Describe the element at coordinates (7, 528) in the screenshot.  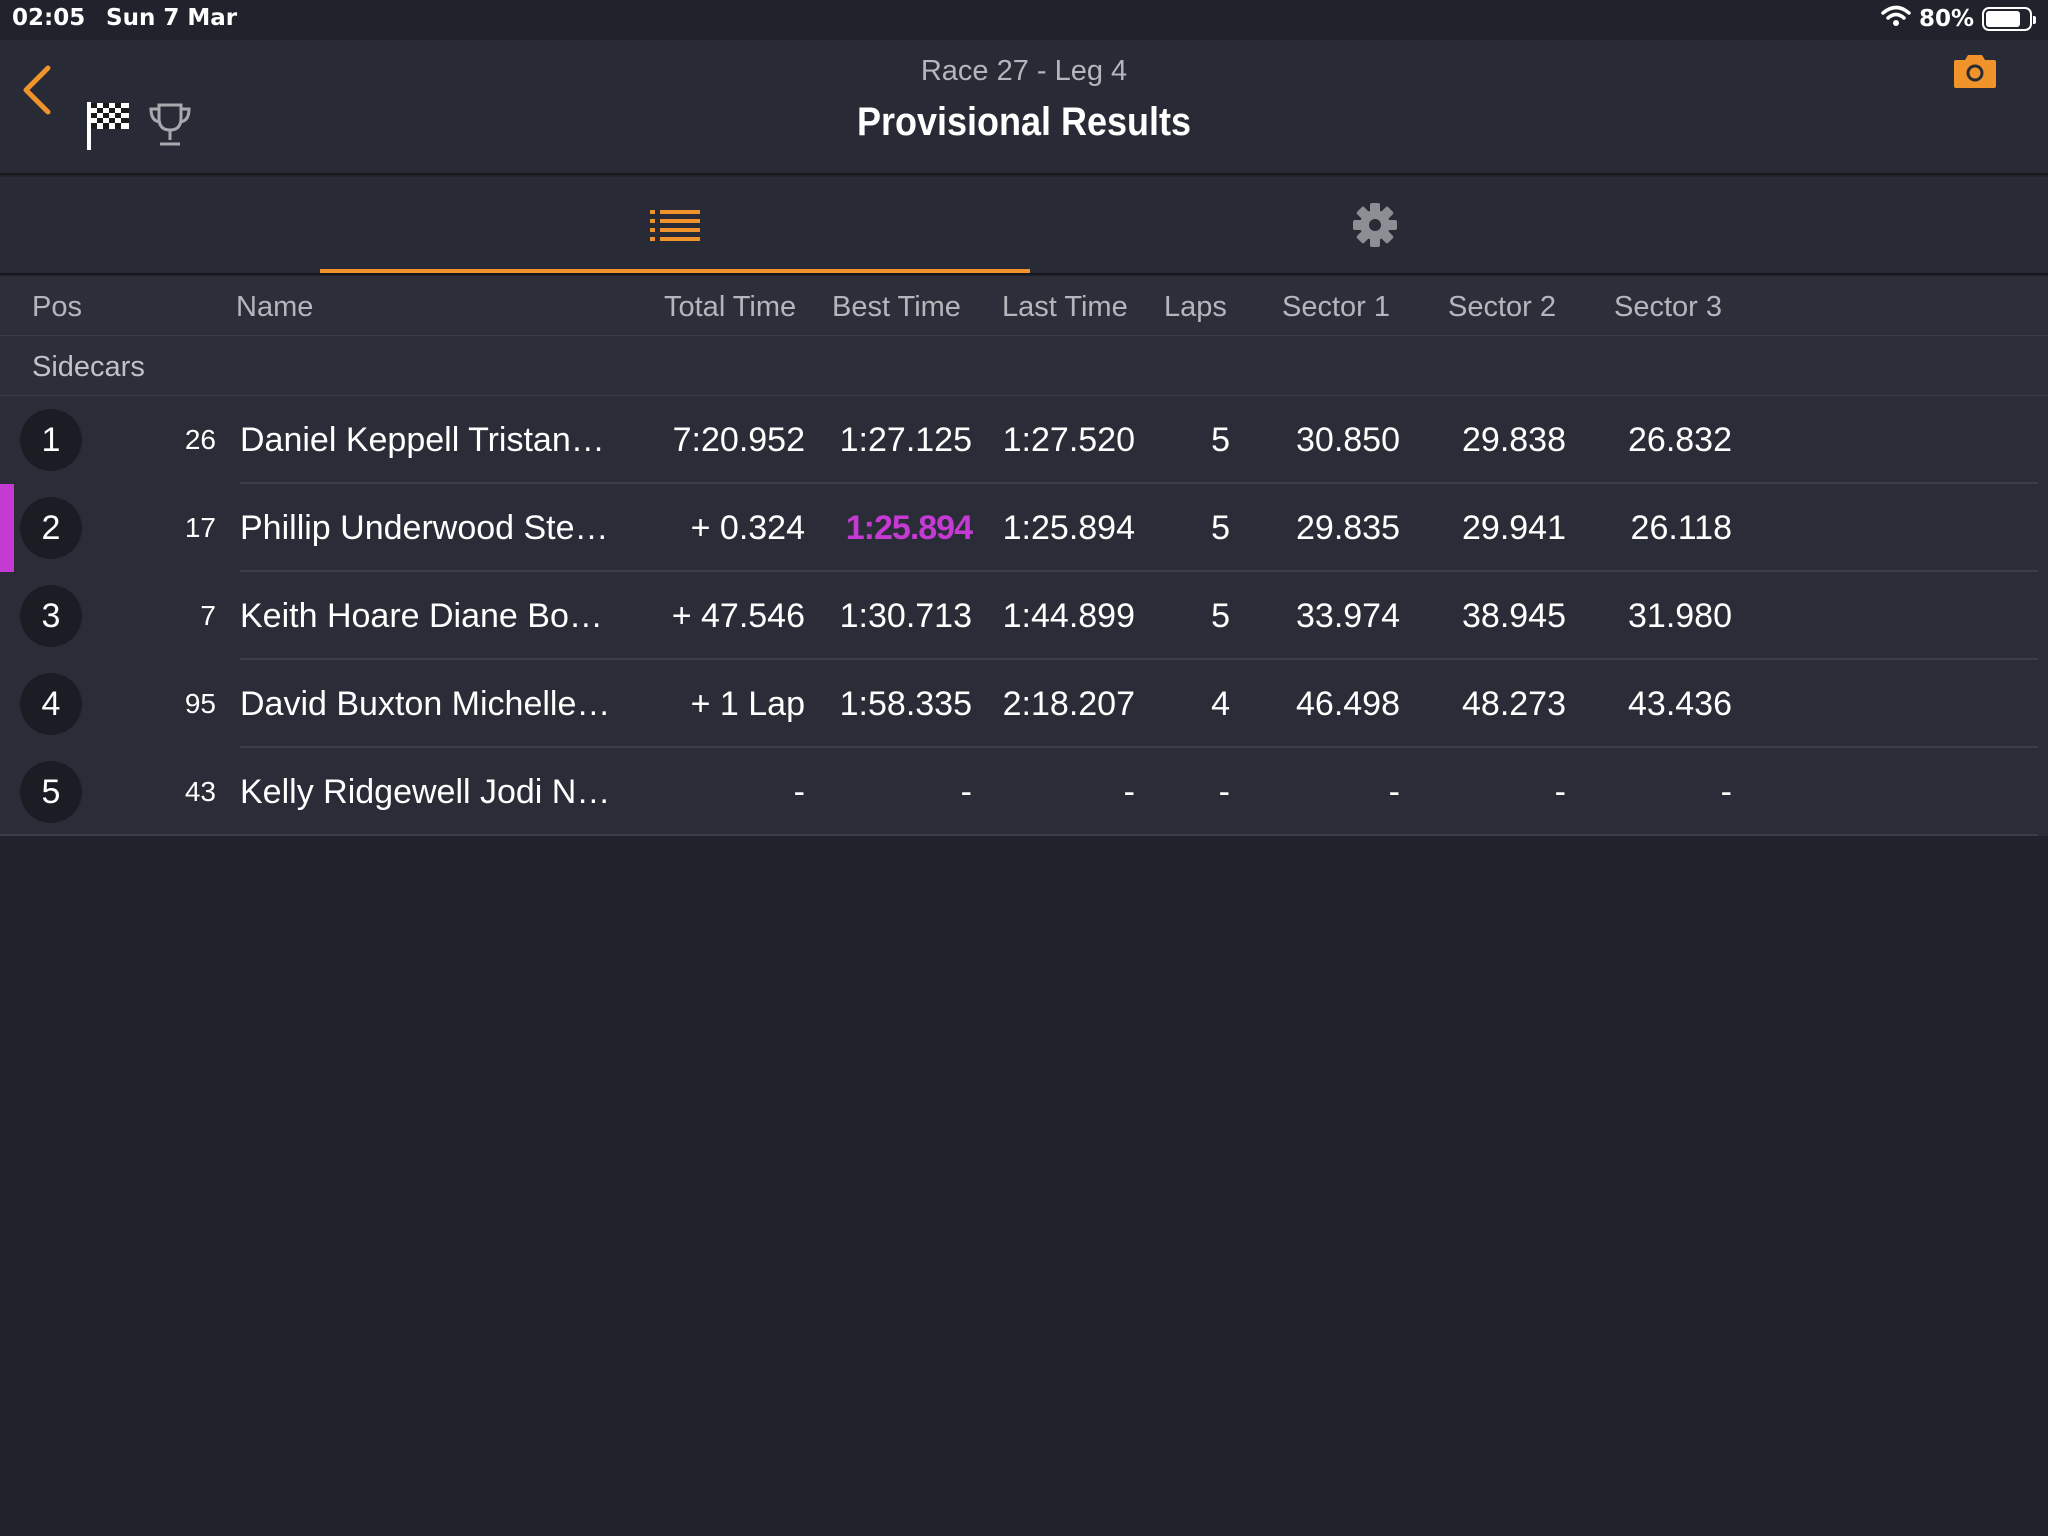
I see `best-lap-marker` at that location.